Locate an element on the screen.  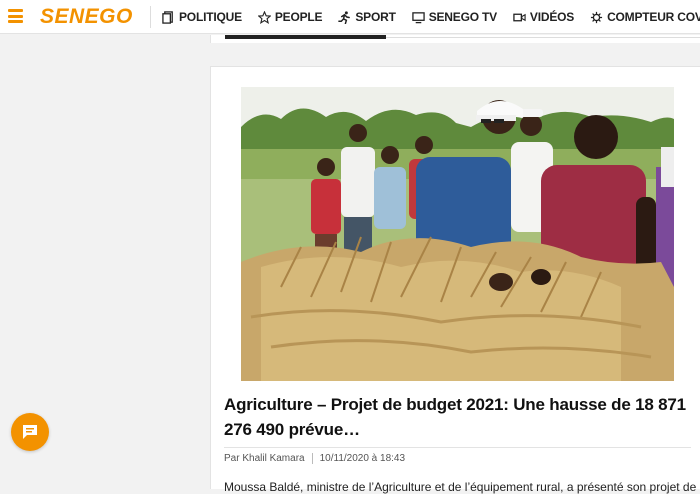
nav-item-videos: VIDÉOS is located at coordinates (543, 17).